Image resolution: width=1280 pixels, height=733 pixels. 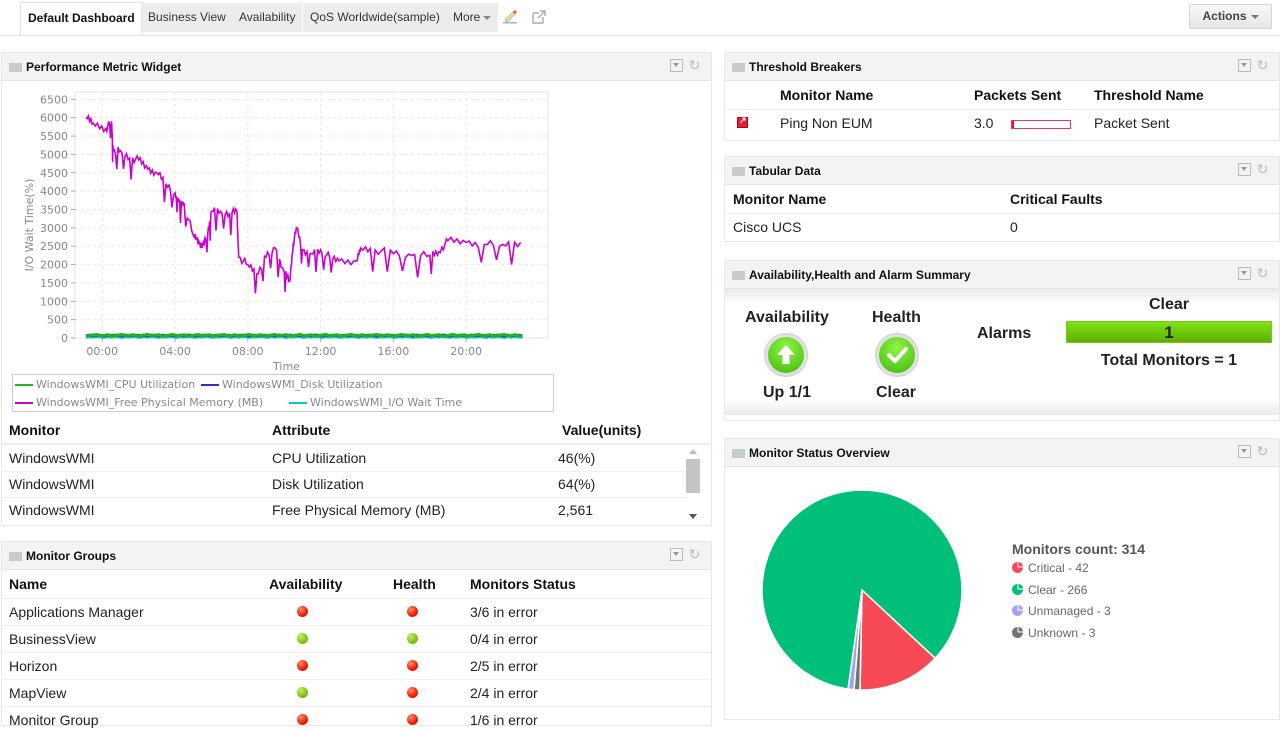 I want to click on pie-legend-item: Unmanaged - 3, so click(x=1061, y=615).